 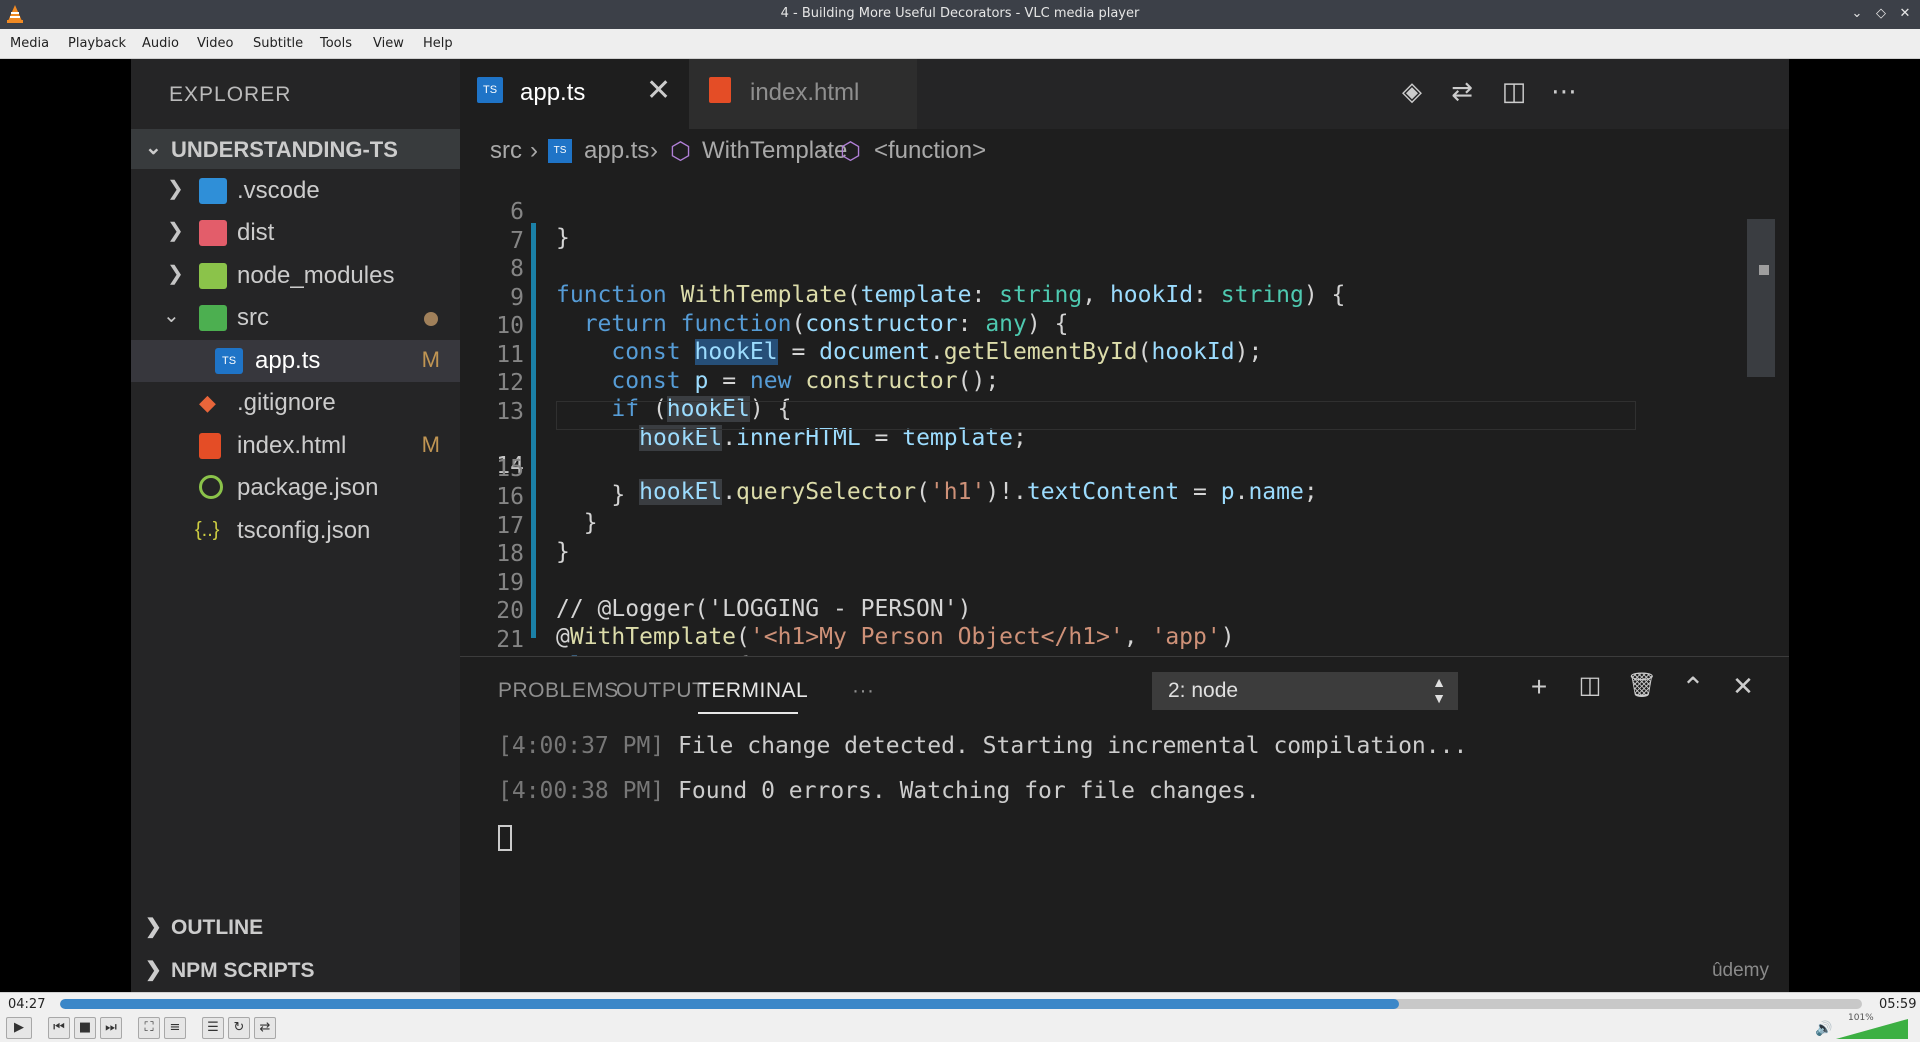 I want to click on tab-label: app.ts, so click(x=553, y=92).